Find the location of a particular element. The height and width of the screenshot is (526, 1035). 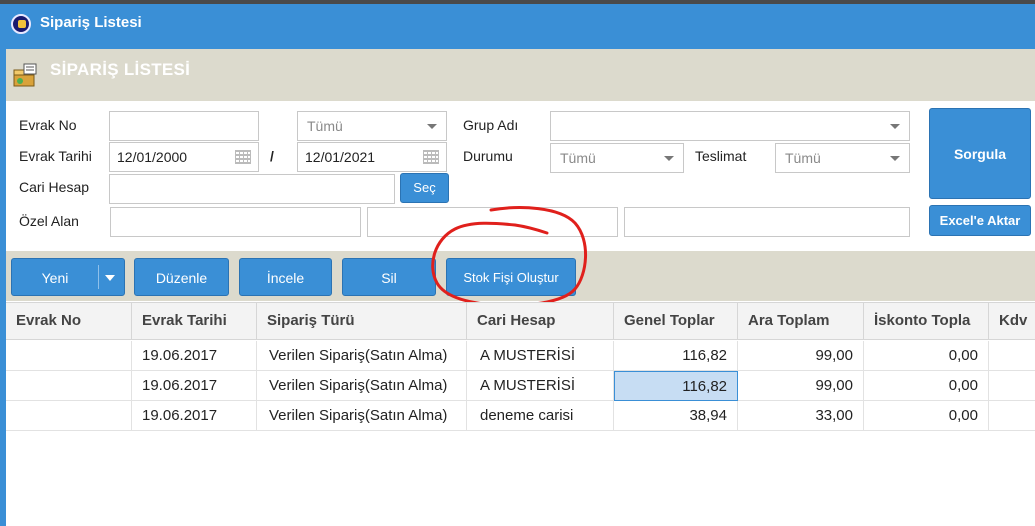

title-bar is located at coordinates (517, 26).